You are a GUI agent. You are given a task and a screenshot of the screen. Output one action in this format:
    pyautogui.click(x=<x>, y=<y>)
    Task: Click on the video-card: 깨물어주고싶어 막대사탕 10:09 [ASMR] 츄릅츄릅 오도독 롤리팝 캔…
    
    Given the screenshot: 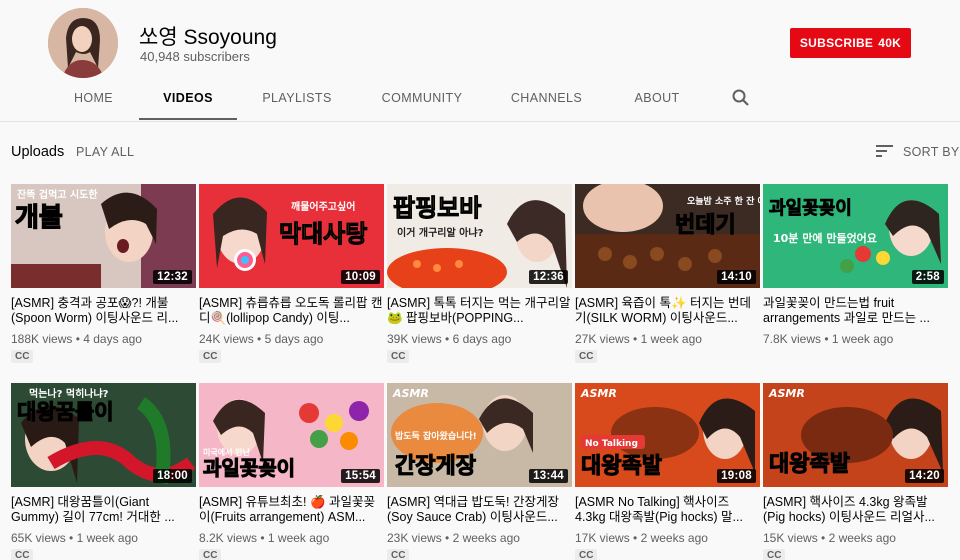 What is the action you would take?
    pyautogui.click(x=291, y=274)
    